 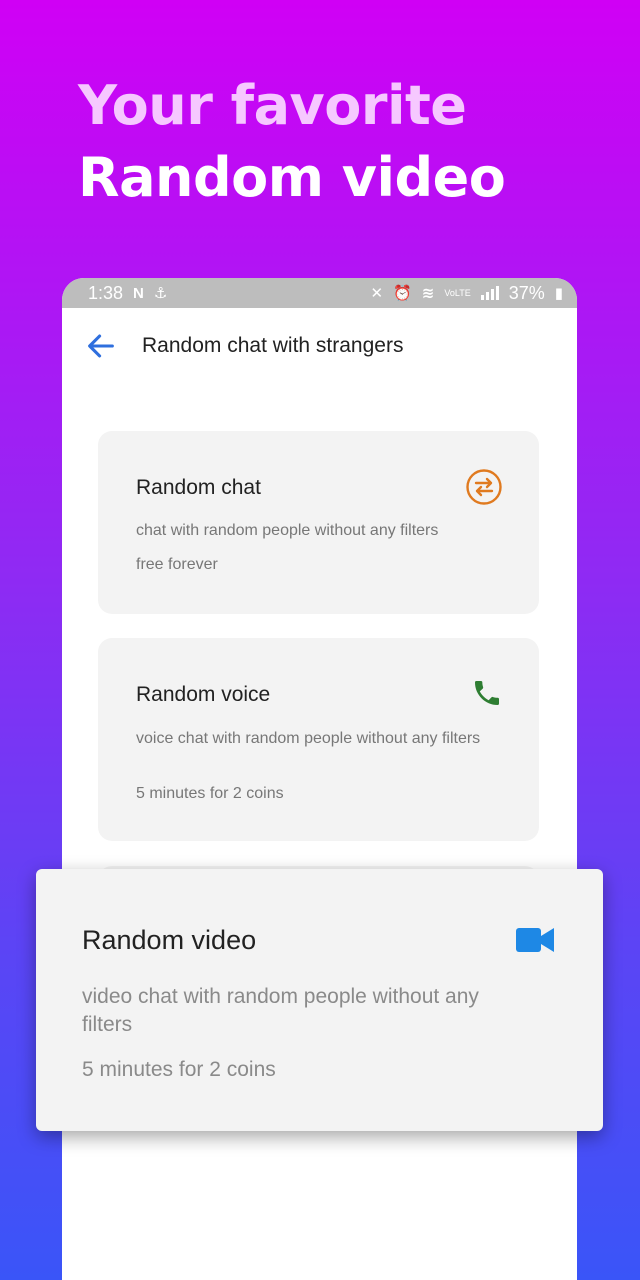 I want to click on promo-headline: Your favorite Random video, so click(x=292, y=142).